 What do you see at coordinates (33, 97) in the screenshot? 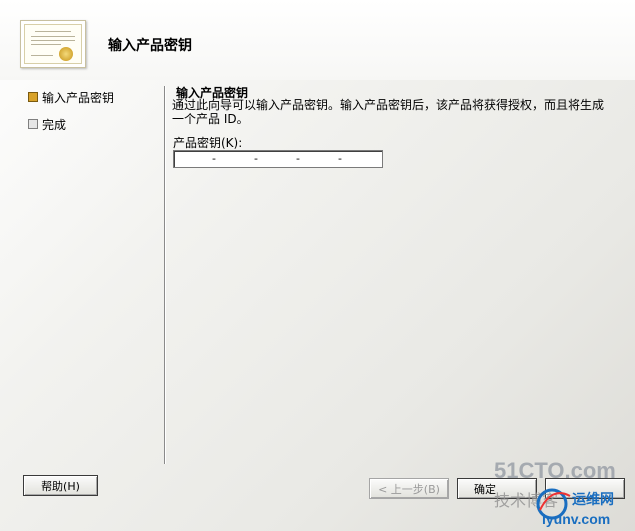
I see `step-active-indicator-icon` at bounding box center [33, 97].